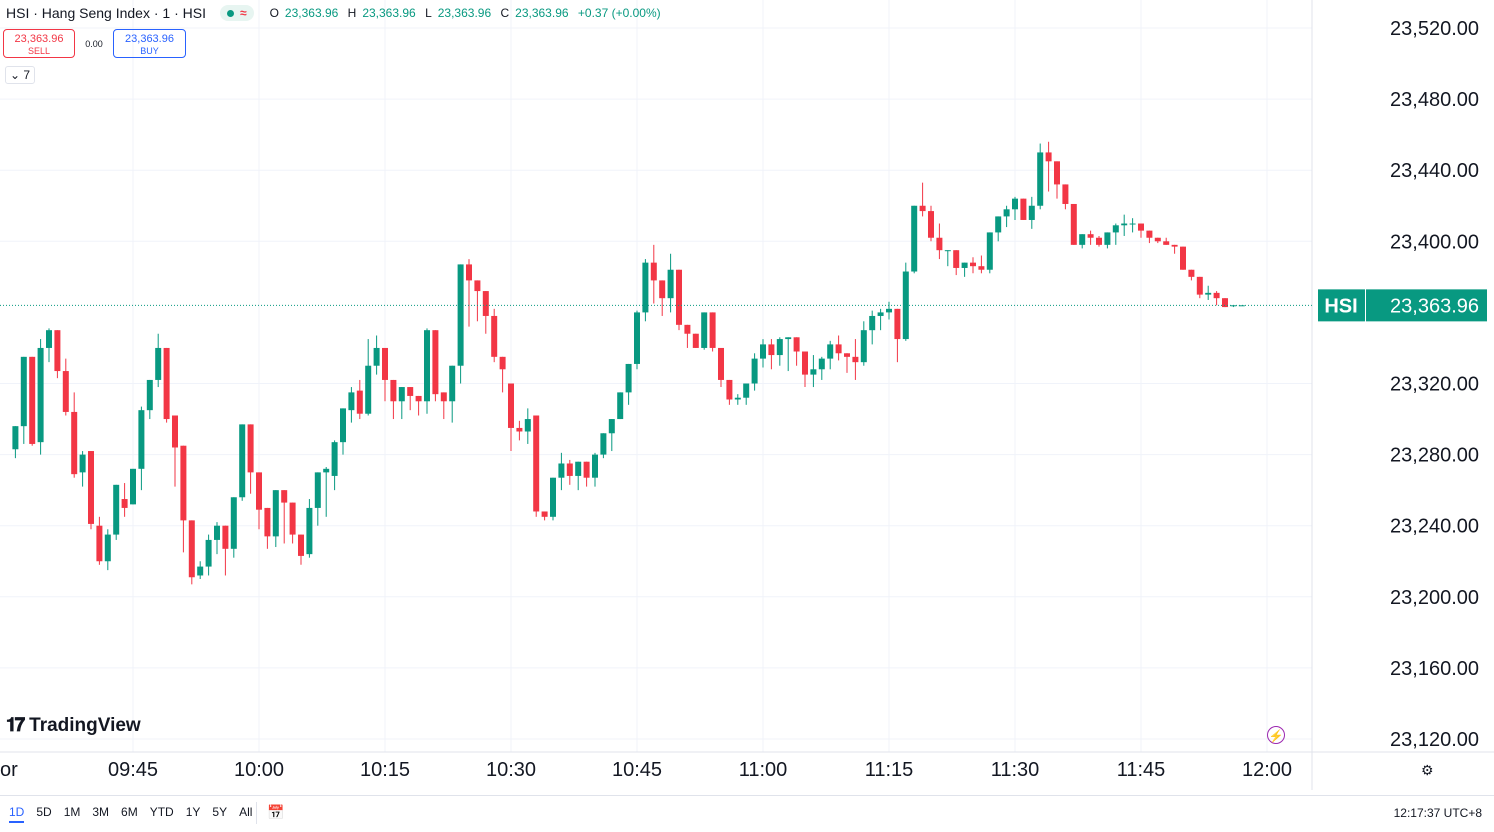 The width and height of the screenshot is (1494, 832). Describe the element at coordinates (1267, 770) in the screenshot. I see `time-tick-label: 12:00` at that location.